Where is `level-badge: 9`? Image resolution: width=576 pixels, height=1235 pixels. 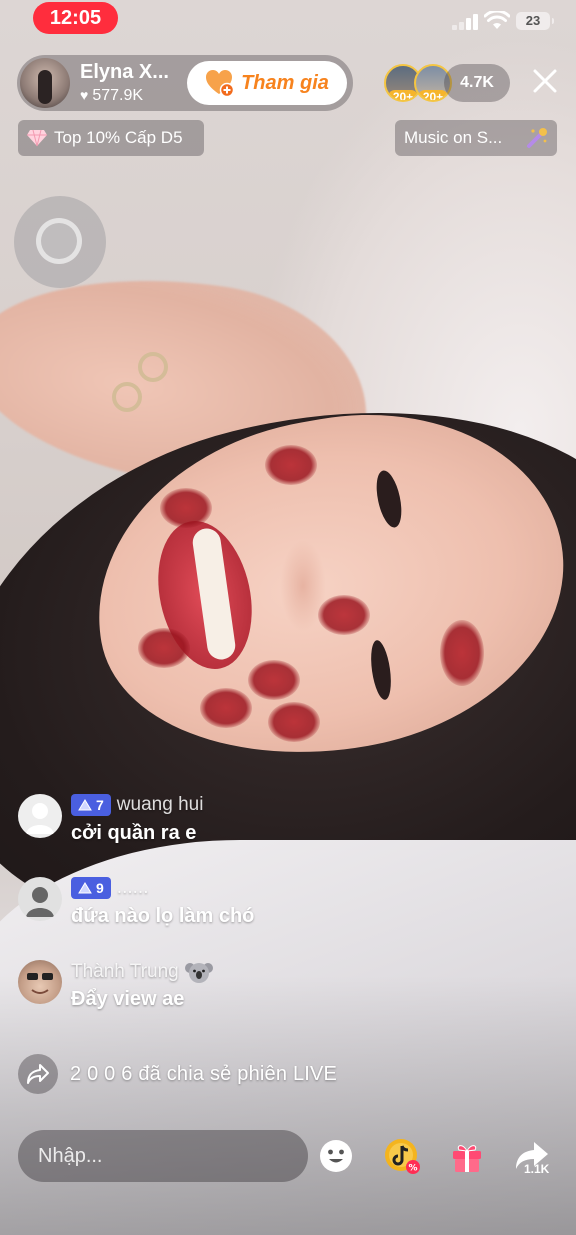
level-badge: 9 is located at coordinates (91, 888).